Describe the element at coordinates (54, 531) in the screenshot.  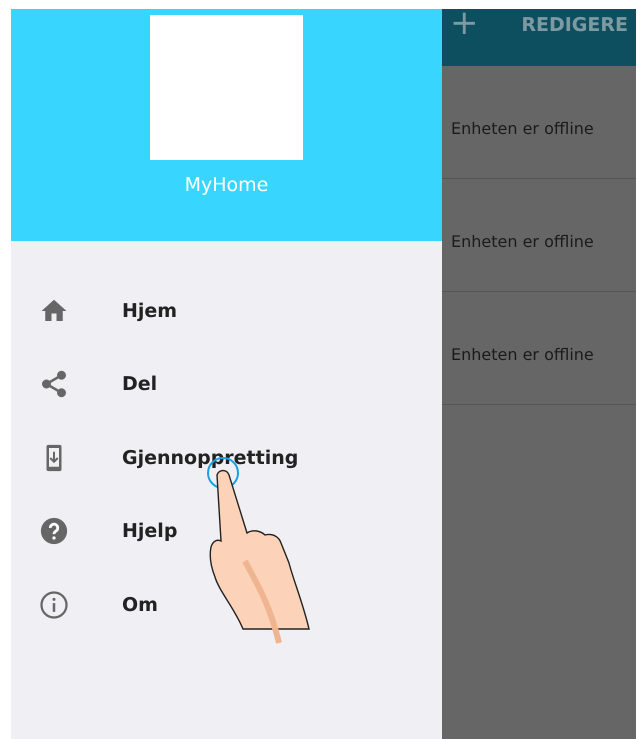
I see `help-icon` at that location.